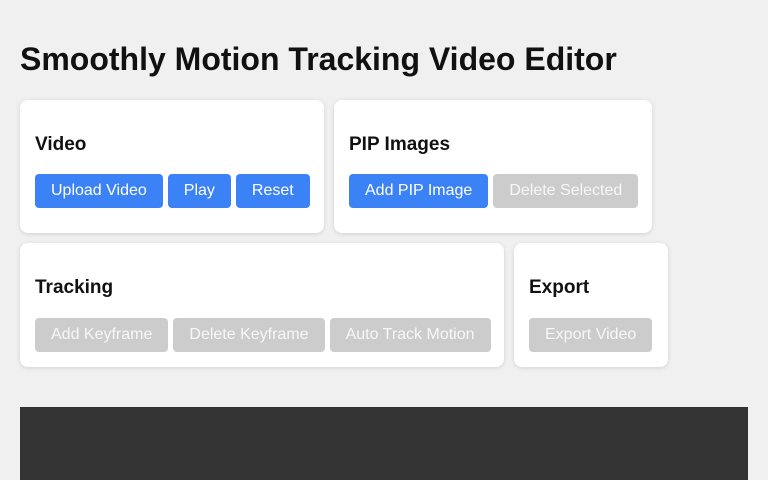  I want to click on video-panel: Video Upload Video Play Reset, so click(172, 166).